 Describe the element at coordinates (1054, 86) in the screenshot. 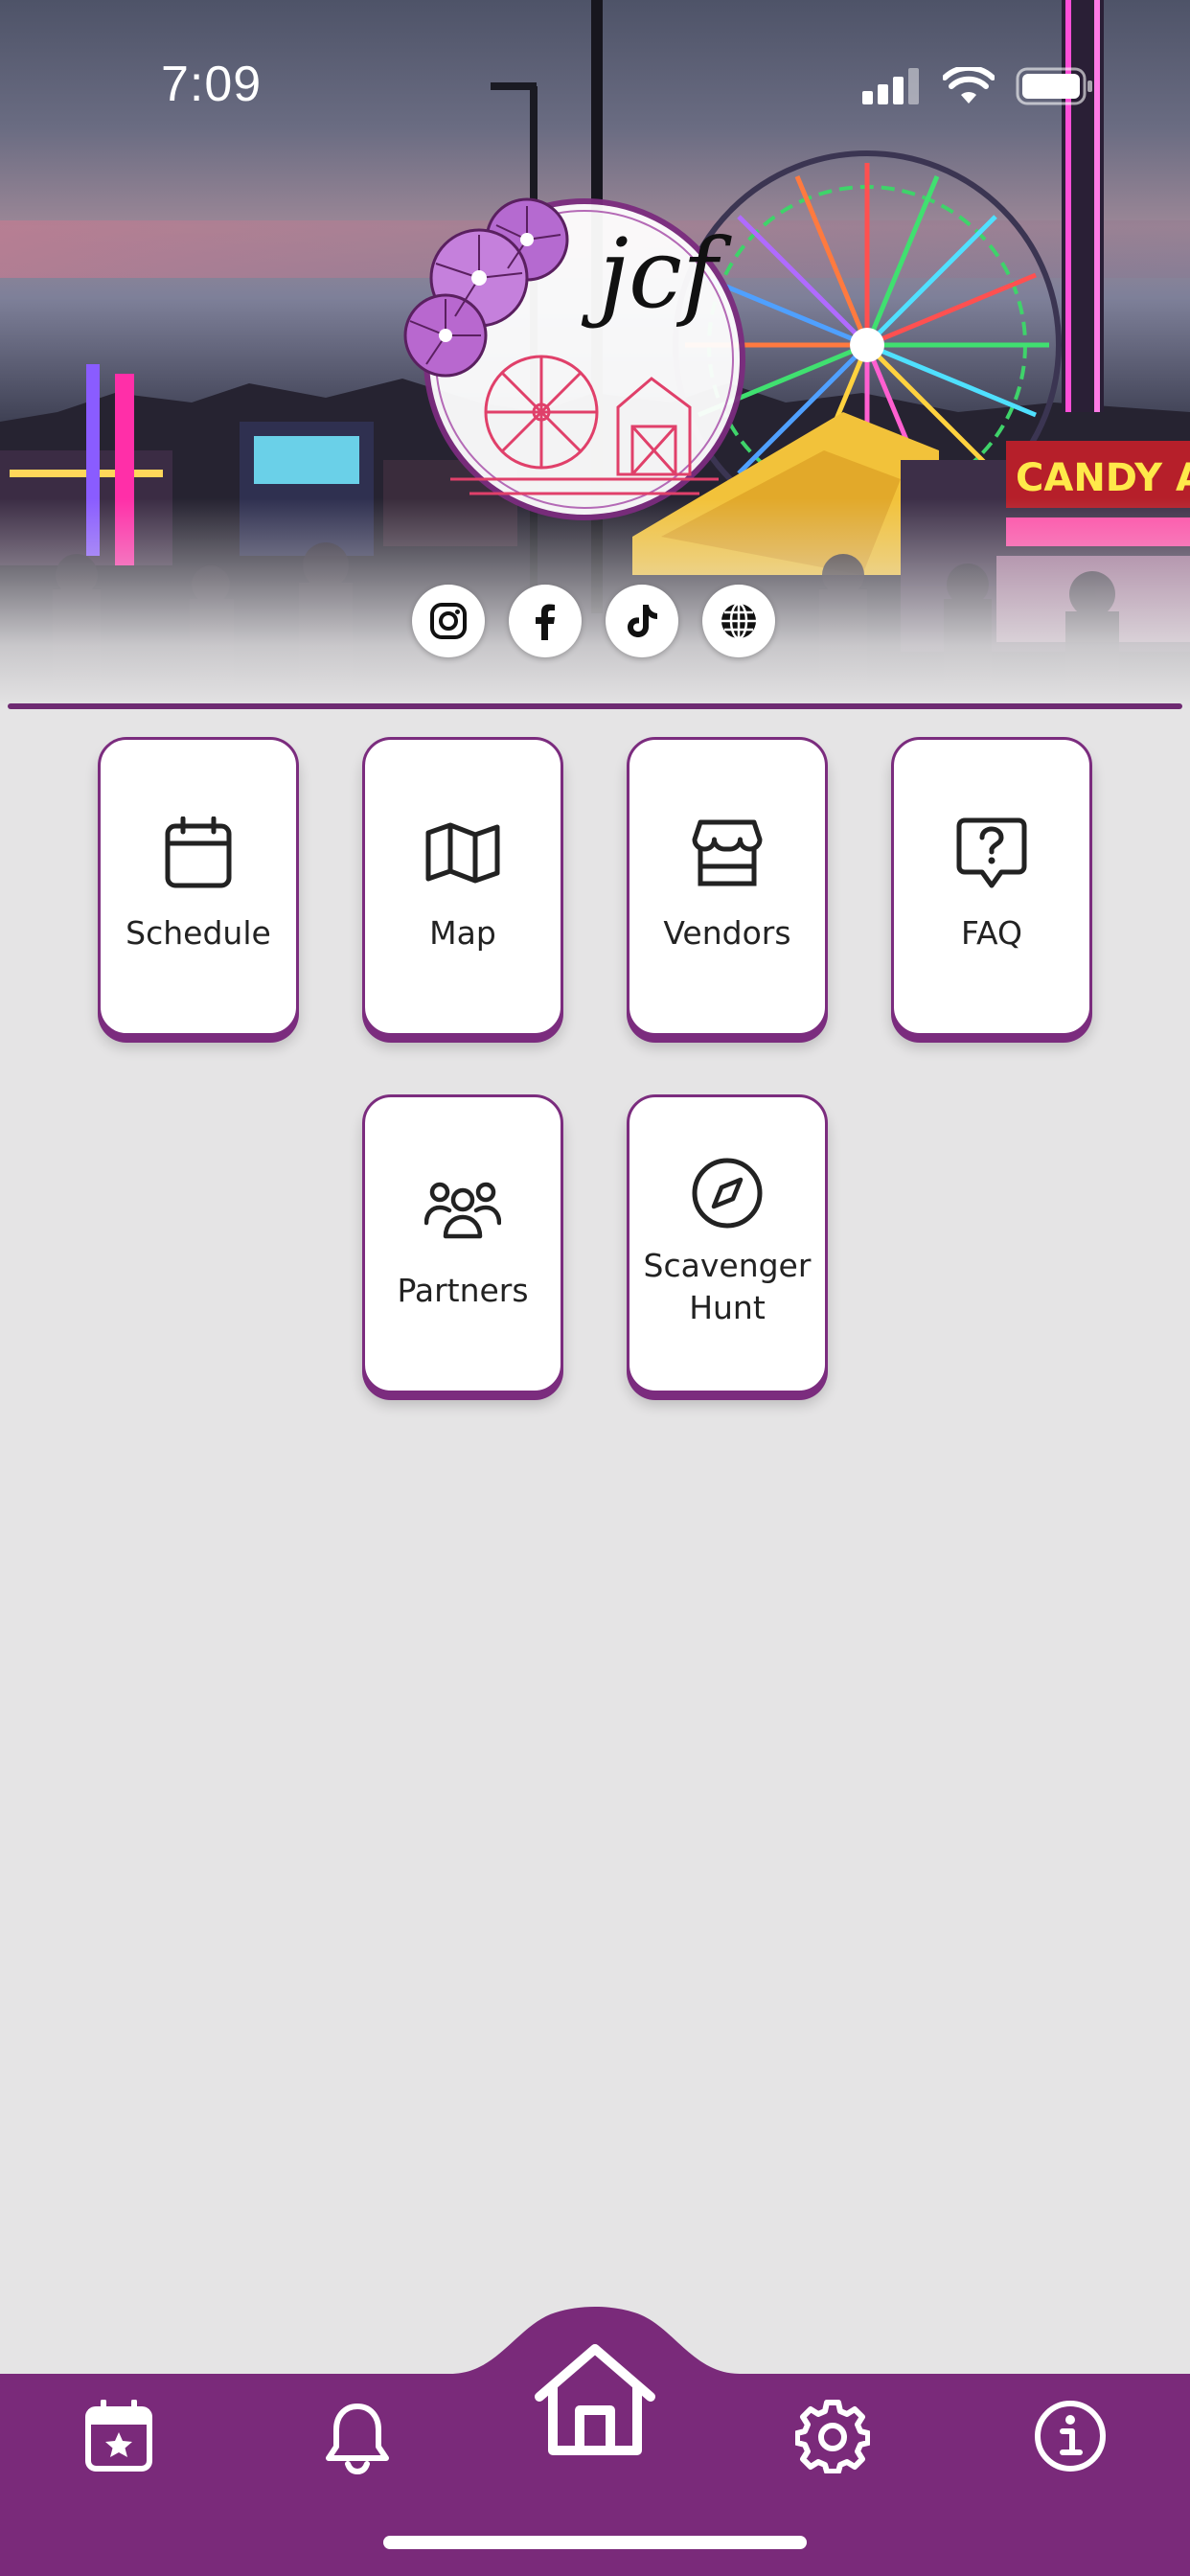

I see `battery-icon` at that location.